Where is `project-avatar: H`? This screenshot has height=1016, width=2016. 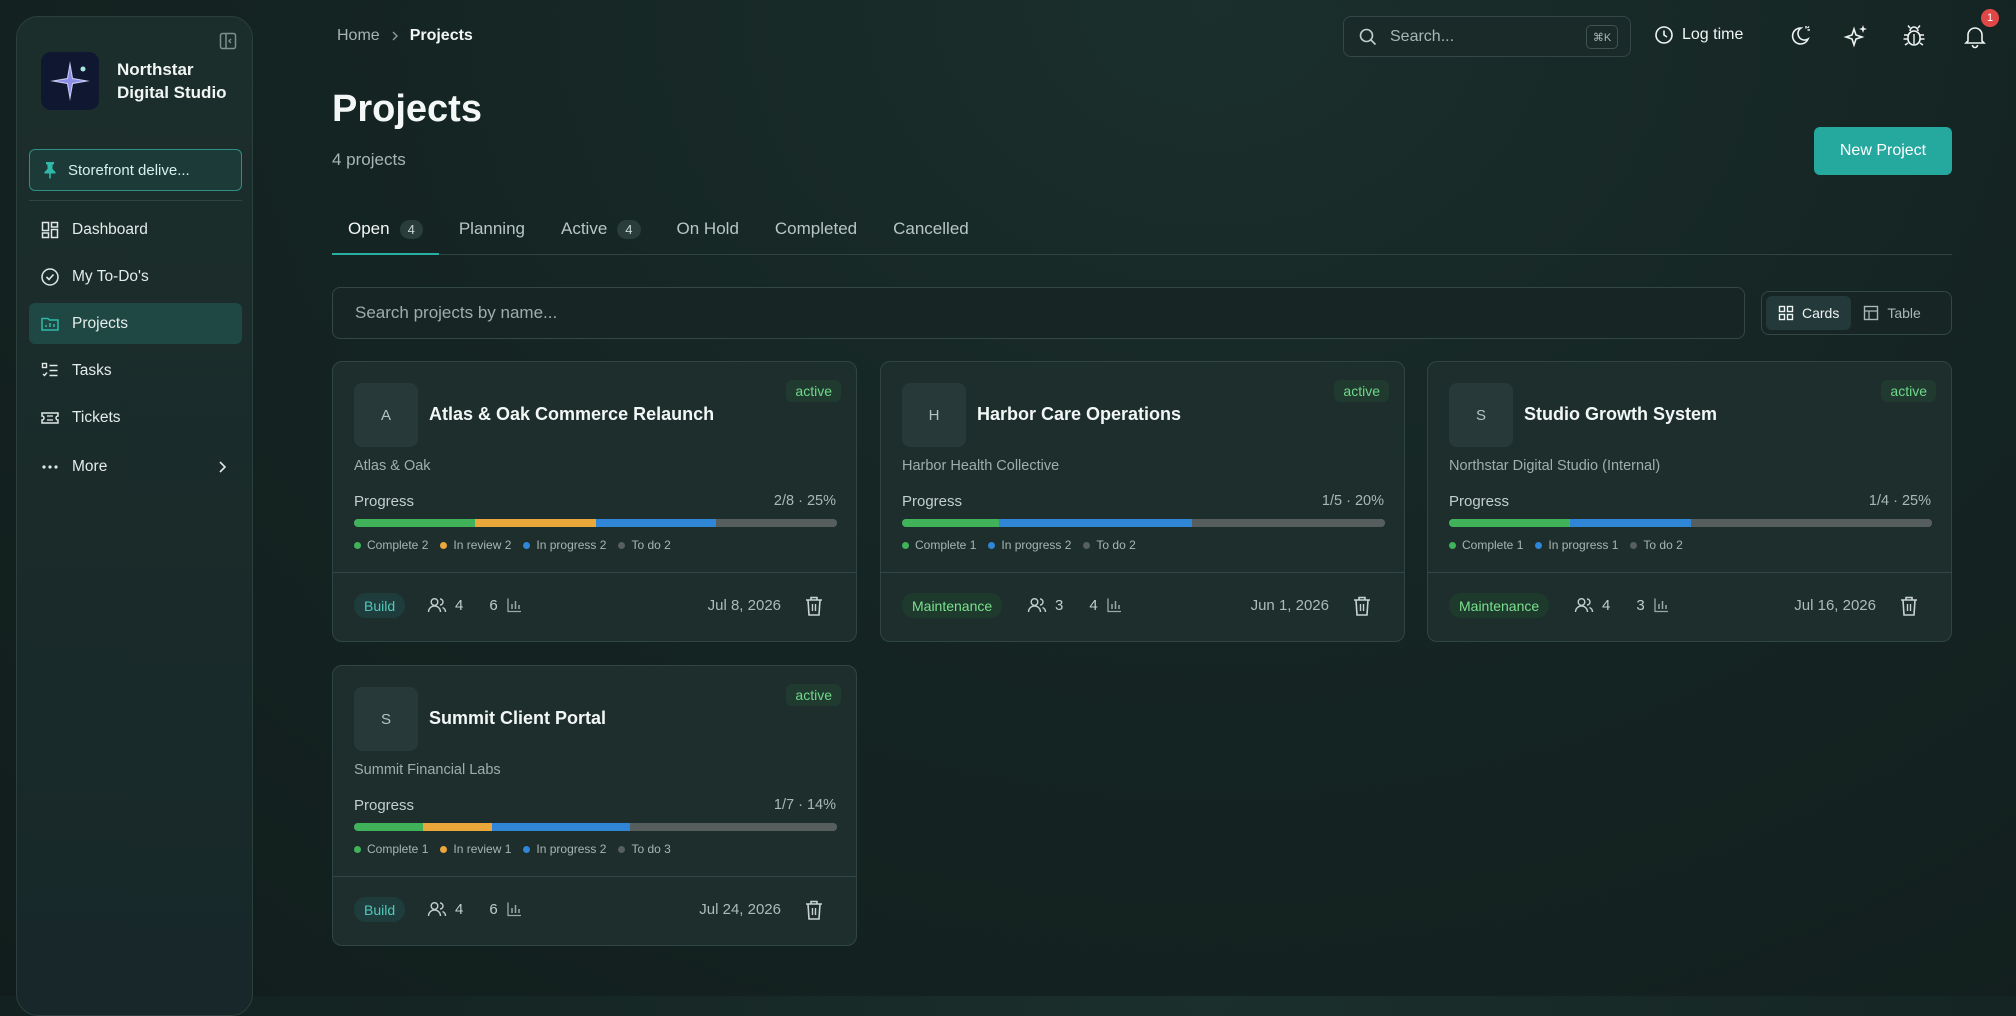
project-avatar: H is located at coordinates (934, 415).